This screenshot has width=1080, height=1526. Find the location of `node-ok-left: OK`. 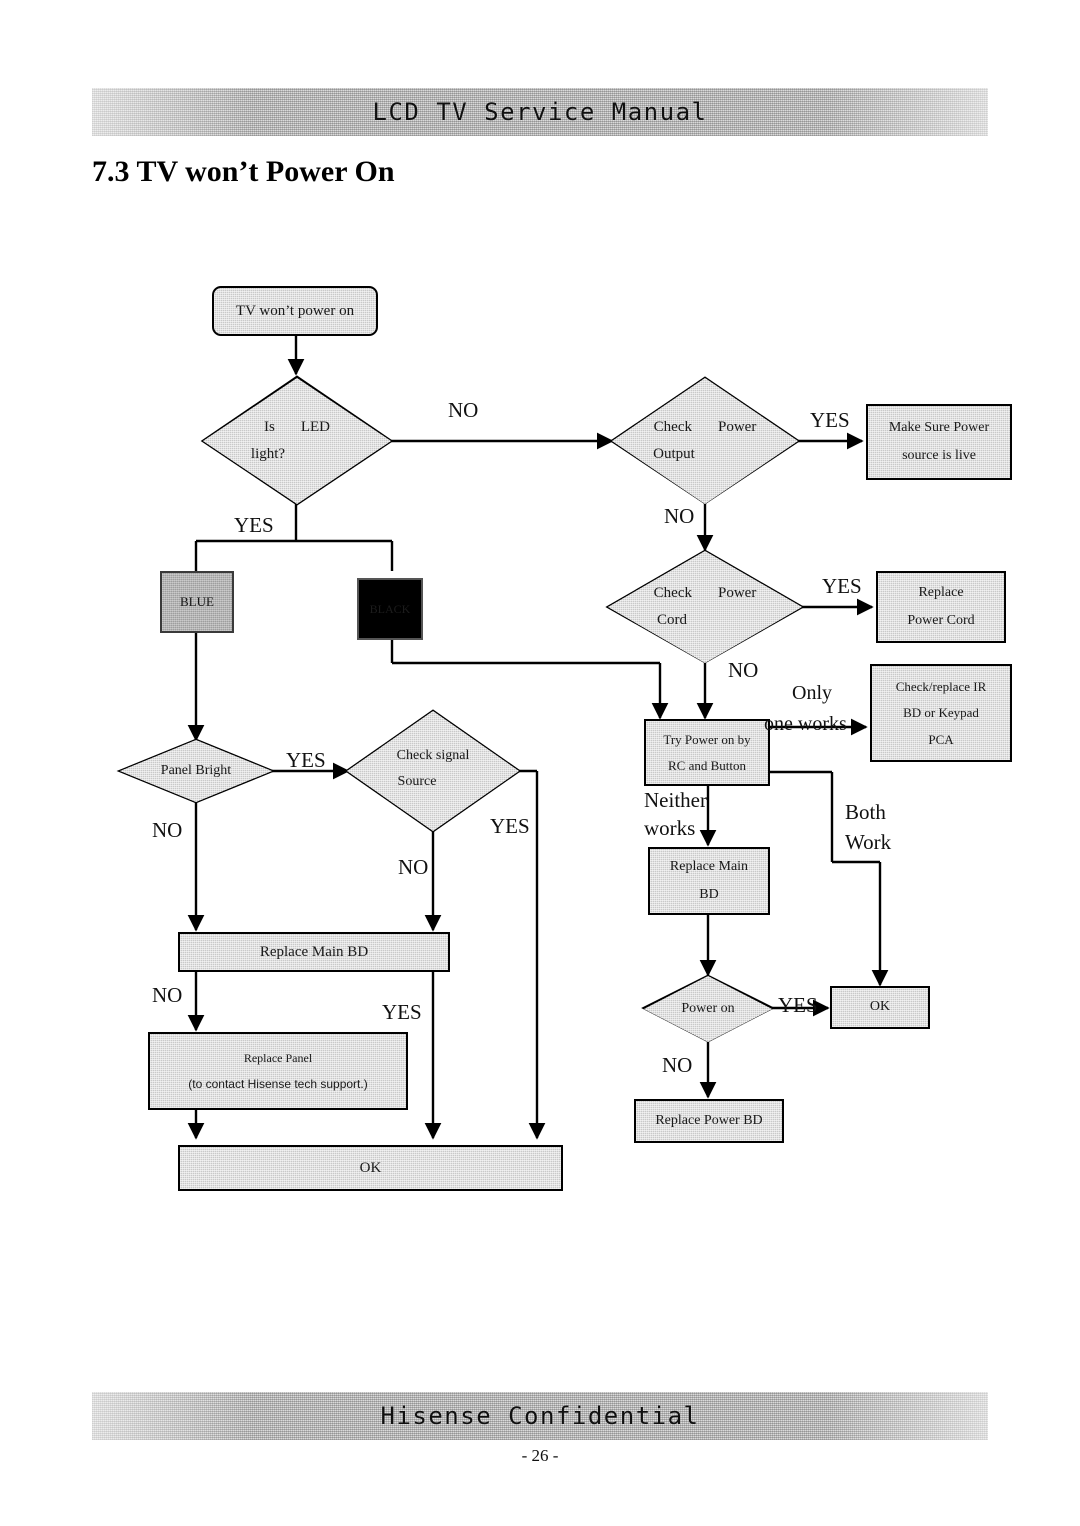

node-ok-left: OK is located at coordinates (370, 1168).